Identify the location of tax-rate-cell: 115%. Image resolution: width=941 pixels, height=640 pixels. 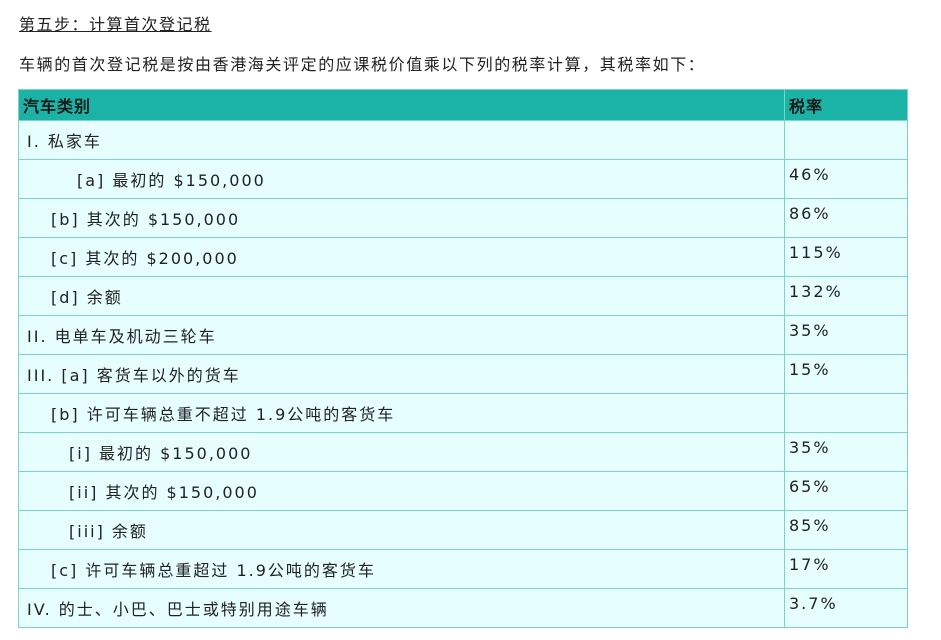
(846, 257).